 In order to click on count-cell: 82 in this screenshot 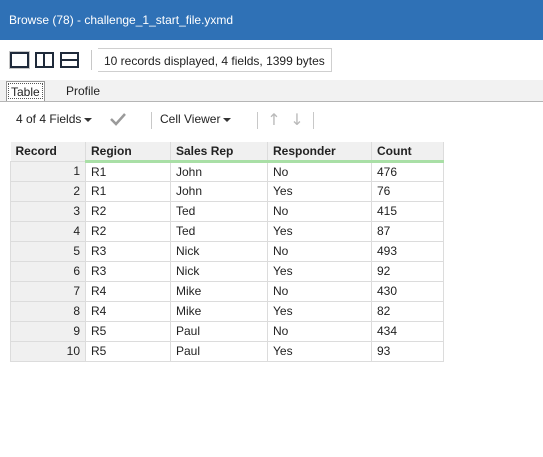, I will do `click(407, 311)`.